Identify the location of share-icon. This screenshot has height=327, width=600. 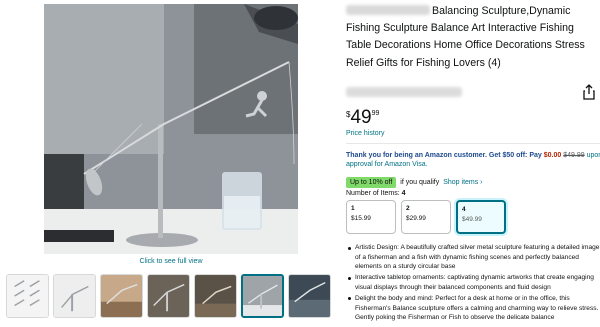
(589, 92).